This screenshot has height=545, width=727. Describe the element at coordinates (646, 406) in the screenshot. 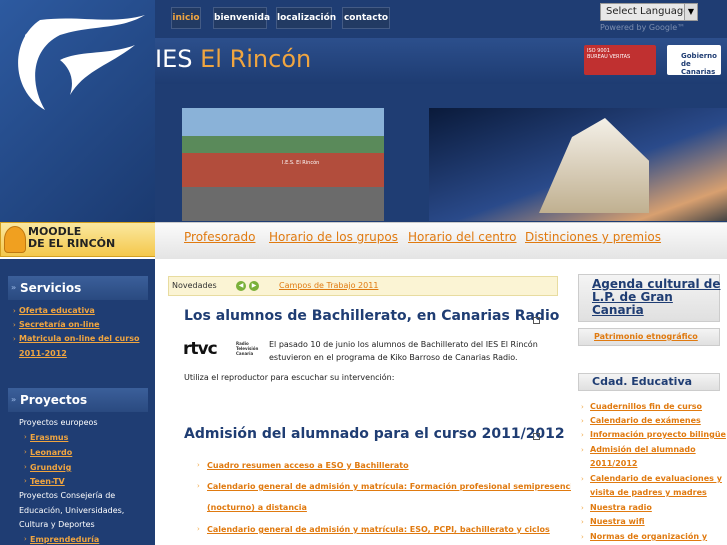

I see `link-cuadernillos: Cuadernillos fin de curso` at that location.